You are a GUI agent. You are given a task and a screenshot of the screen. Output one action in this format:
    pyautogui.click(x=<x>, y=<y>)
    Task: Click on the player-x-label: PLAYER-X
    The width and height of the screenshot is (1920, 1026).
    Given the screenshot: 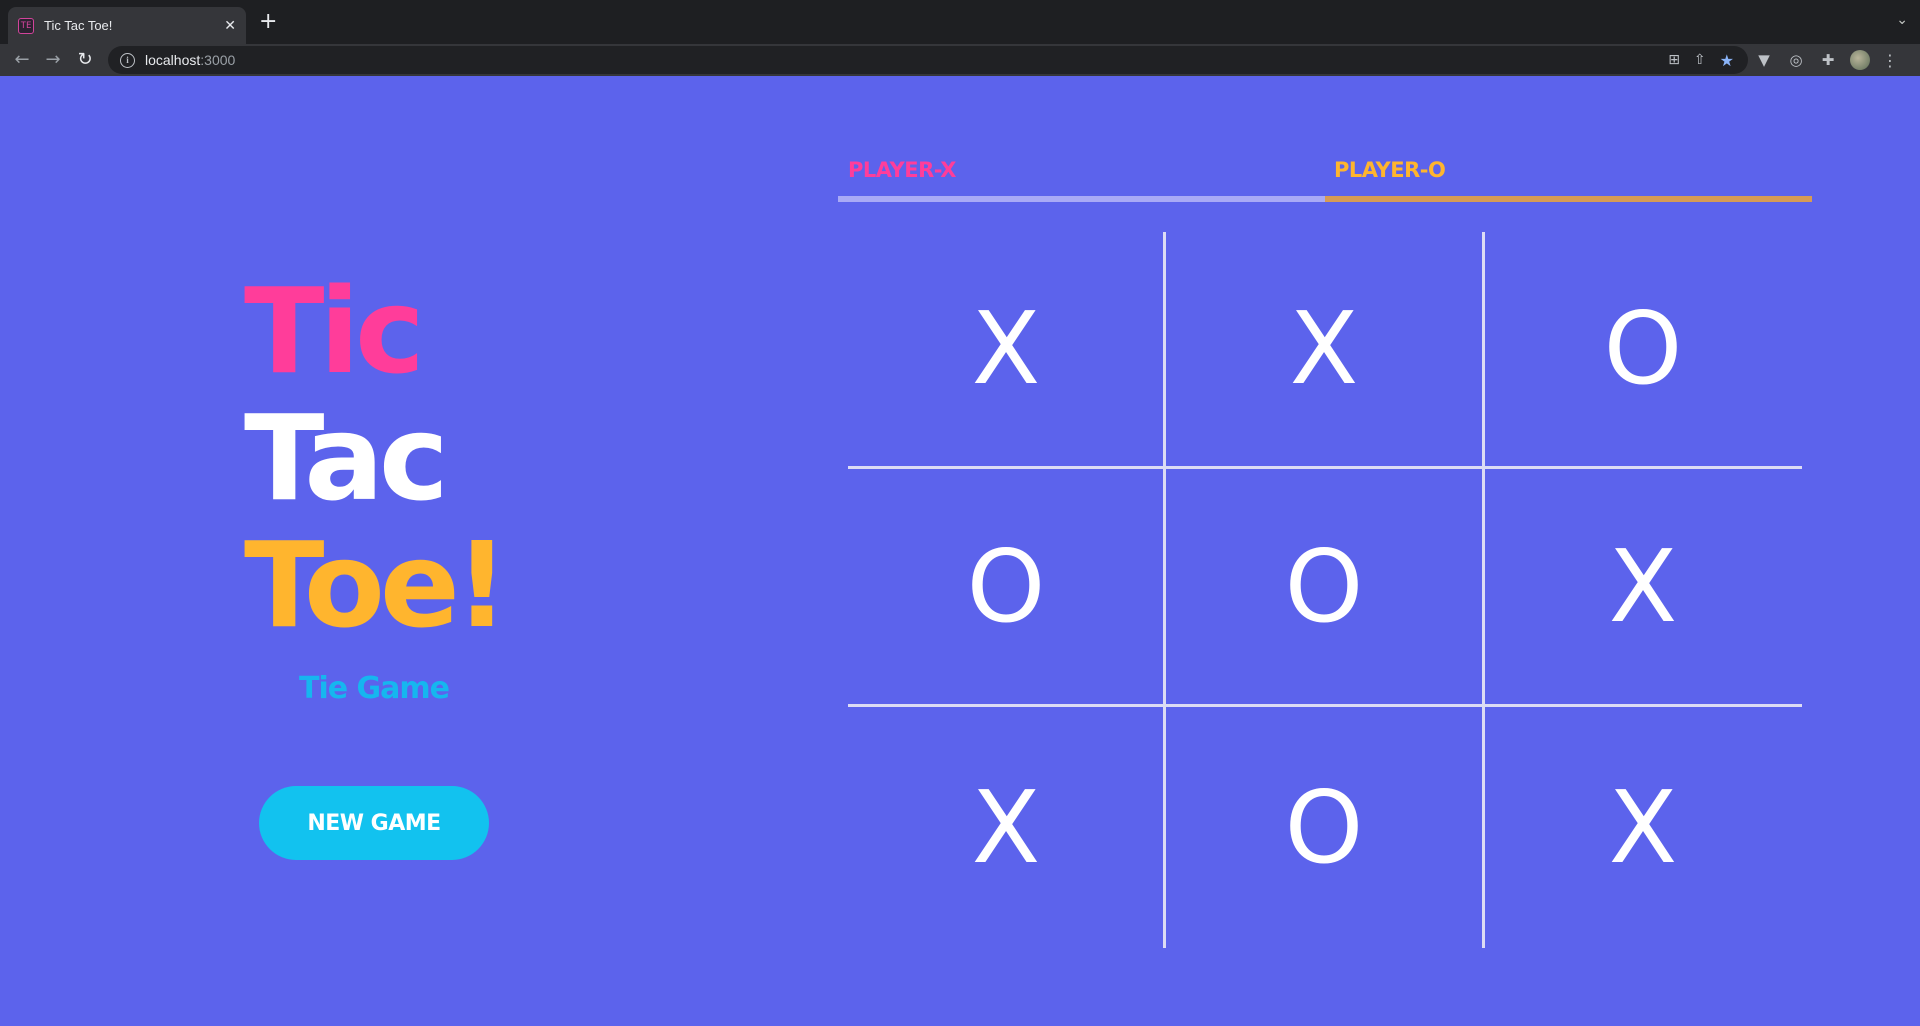 What is the action you would take?
    pyautogui.click(x=902, y=170)
    